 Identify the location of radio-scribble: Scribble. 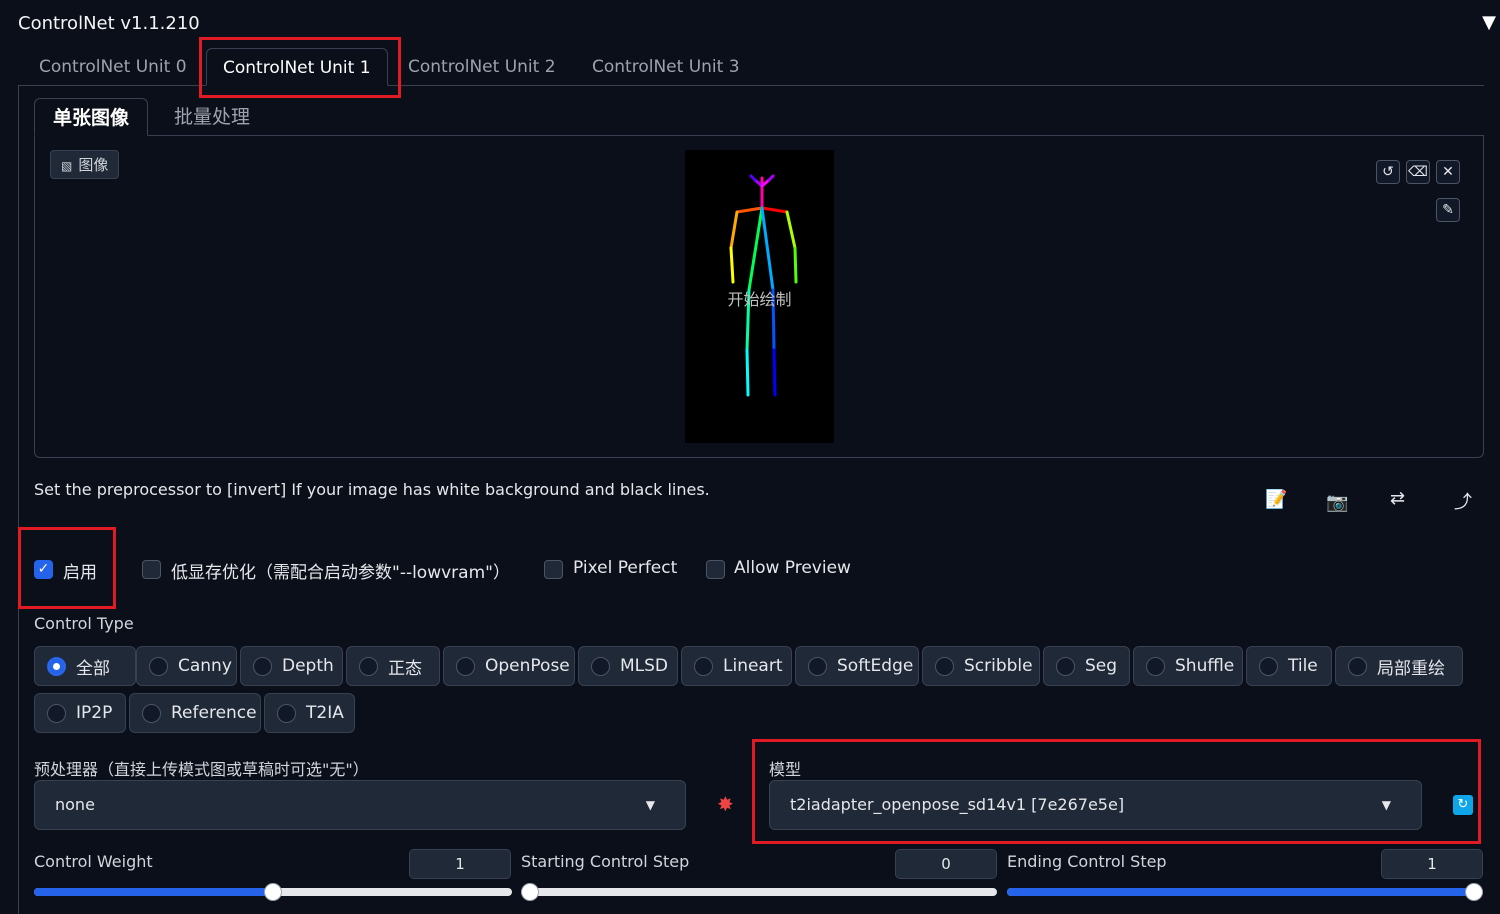
(981, 666).